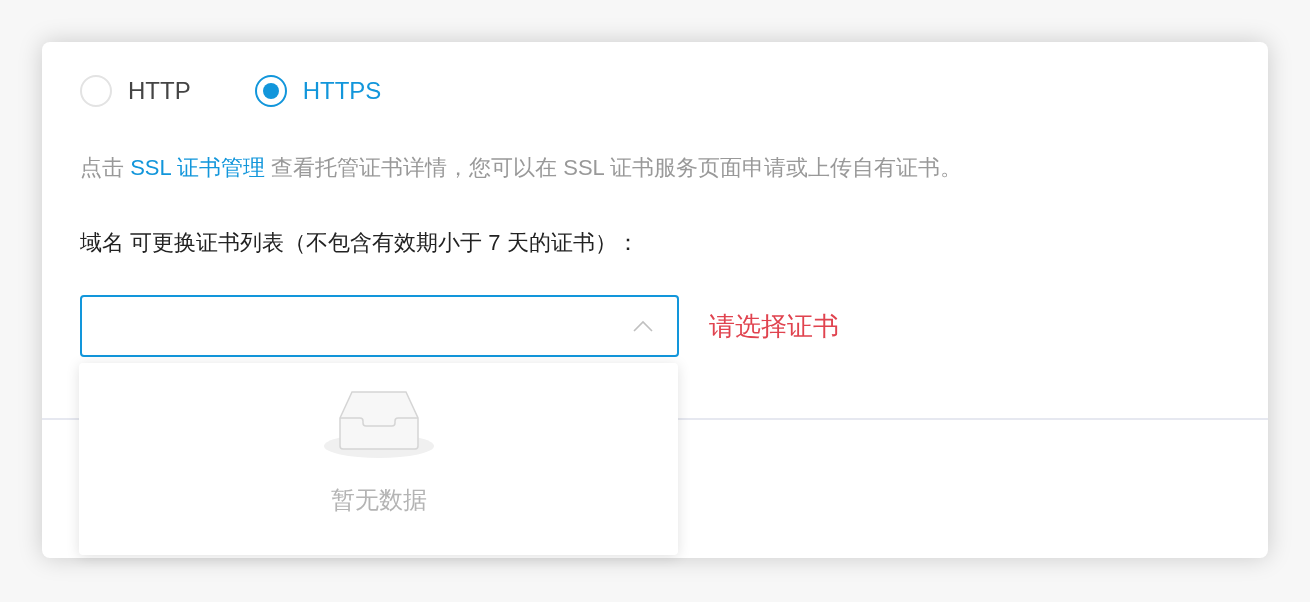  I want to click on caret-icon, so click(643, 326).